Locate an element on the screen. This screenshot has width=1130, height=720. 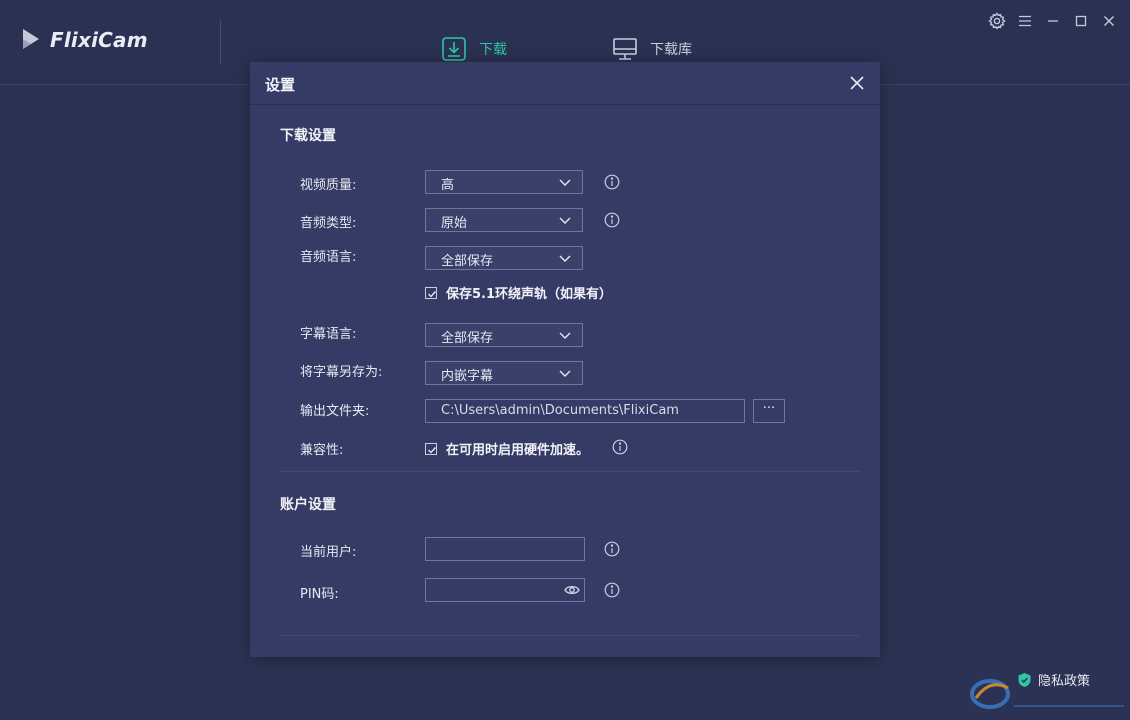
dialog-title: 设置 is located at coordinates (280, 85).